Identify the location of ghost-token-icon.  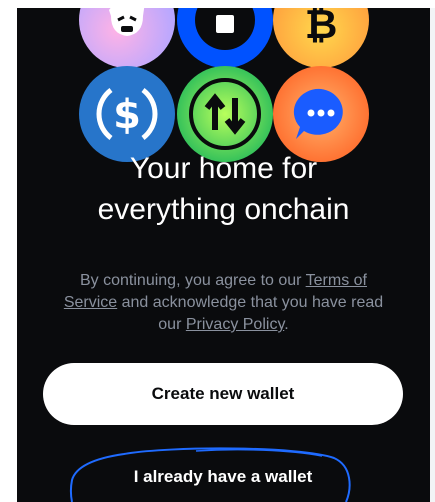
(127, 38).